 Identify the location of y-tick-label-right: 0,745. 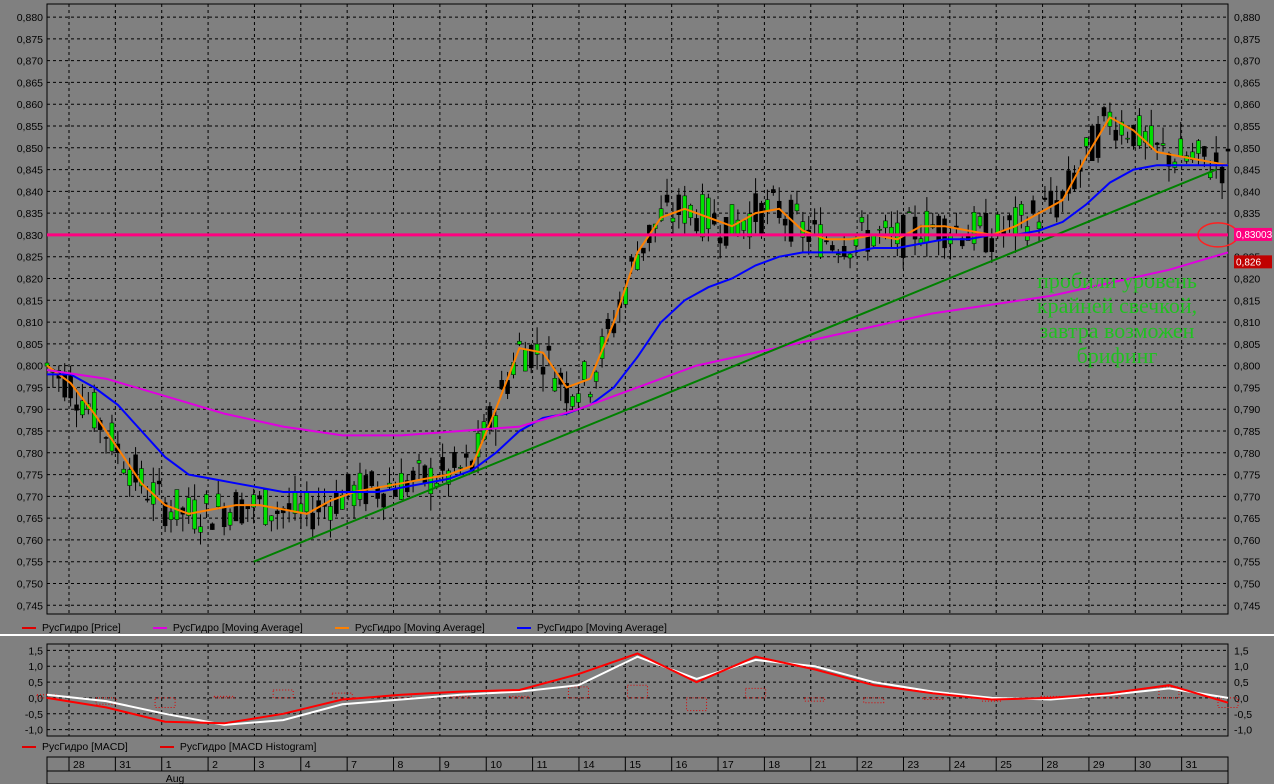
(1247, 606).